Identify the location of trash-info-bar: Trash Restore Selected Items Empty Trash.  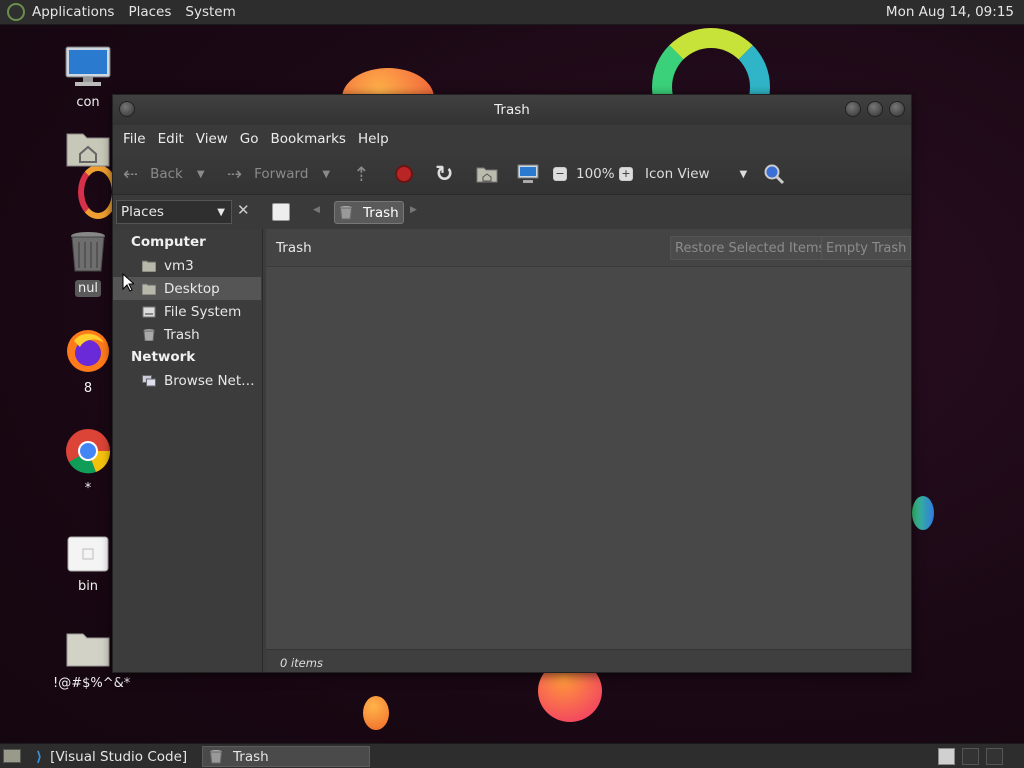
(588, 248).